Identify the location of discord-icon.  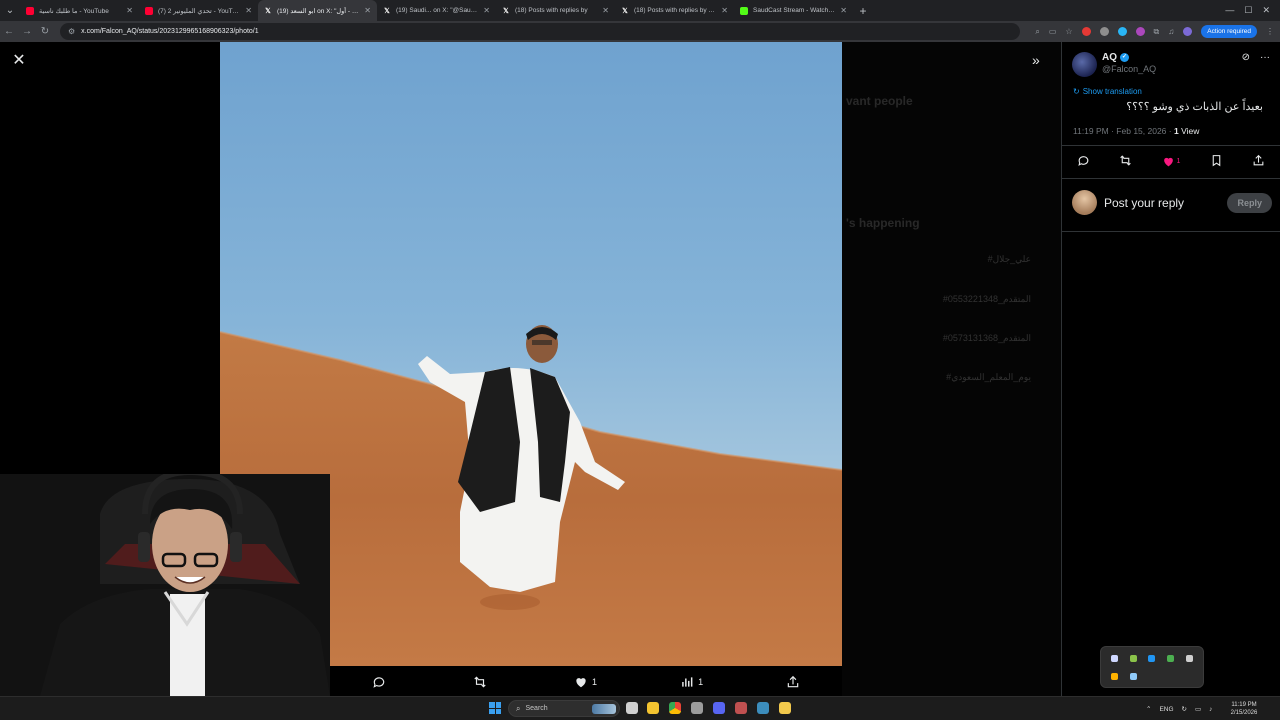
(719, 708).